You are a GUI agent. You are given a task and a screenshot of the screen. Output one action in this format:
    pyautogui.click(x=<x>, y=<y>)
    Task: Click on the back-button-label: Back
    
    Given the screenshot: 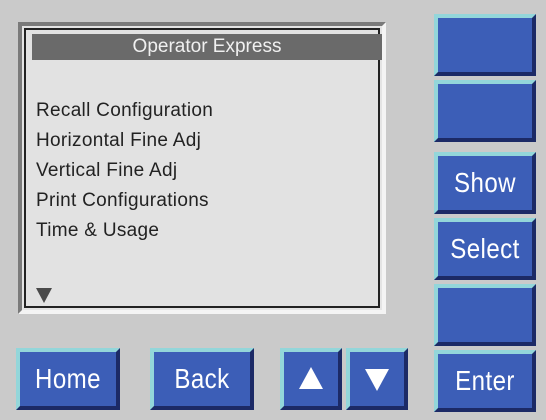 What is the action you would take?
    pyautogui.click(x=202, y=378)
    